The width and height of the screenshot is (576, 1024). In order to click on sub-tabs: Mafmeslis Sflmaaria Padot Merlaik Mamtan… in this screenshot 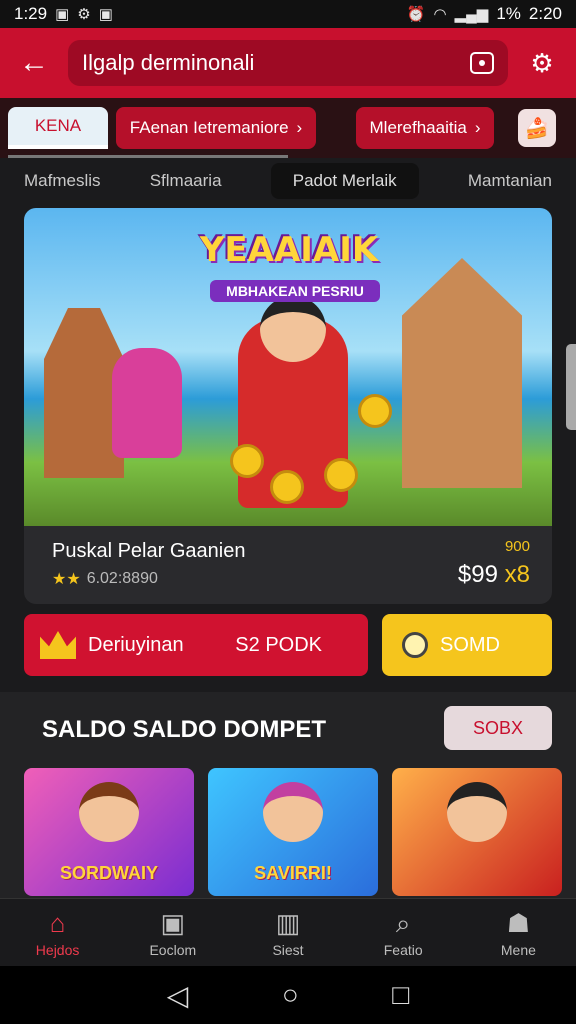, I will do `click(288, 181)`.